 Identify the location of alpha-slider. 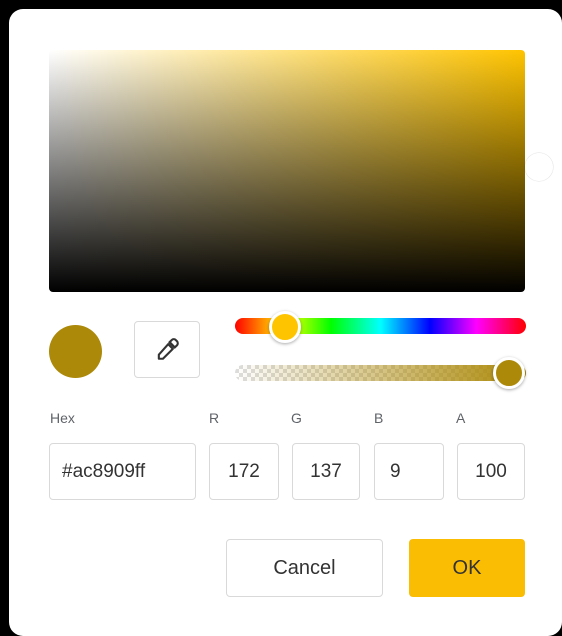
(380, 373).